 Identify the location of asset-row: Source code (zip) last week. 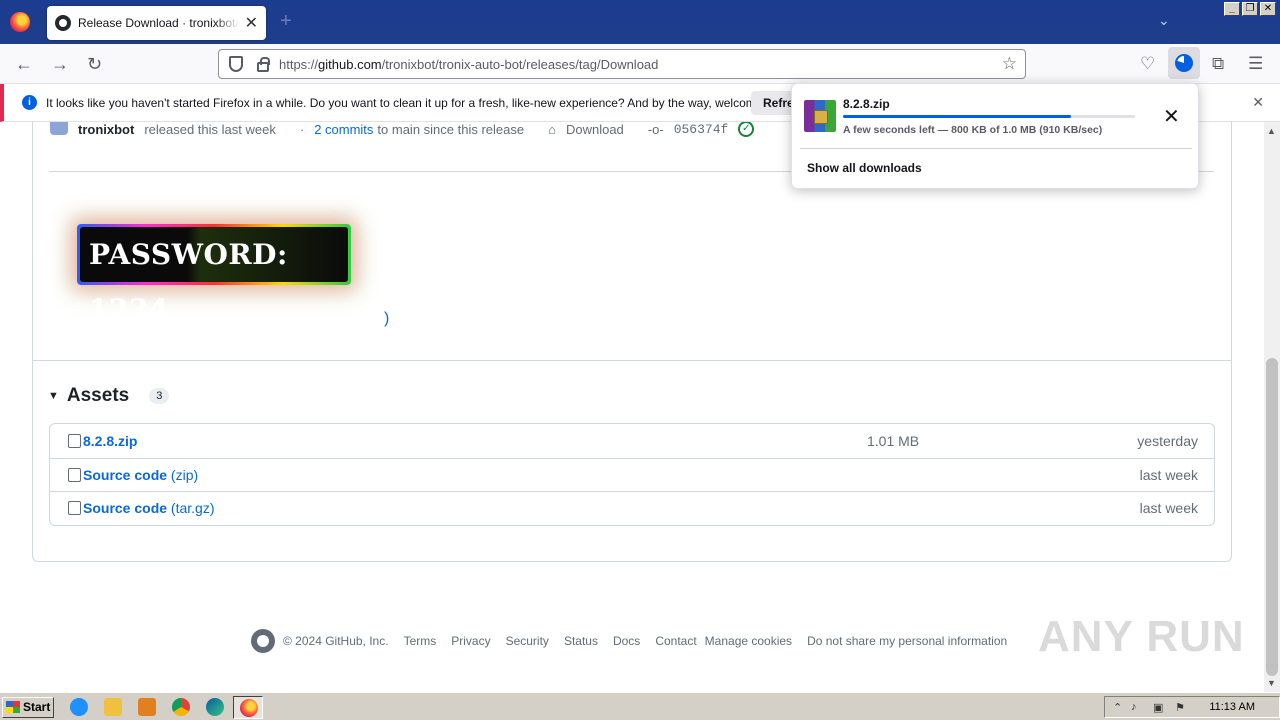
(632, 474).